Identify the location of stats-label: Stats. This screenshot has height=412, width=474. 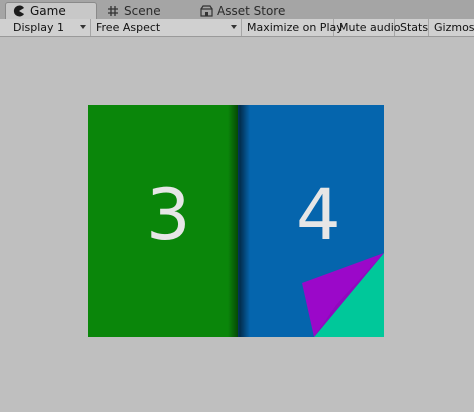
(414, 27).